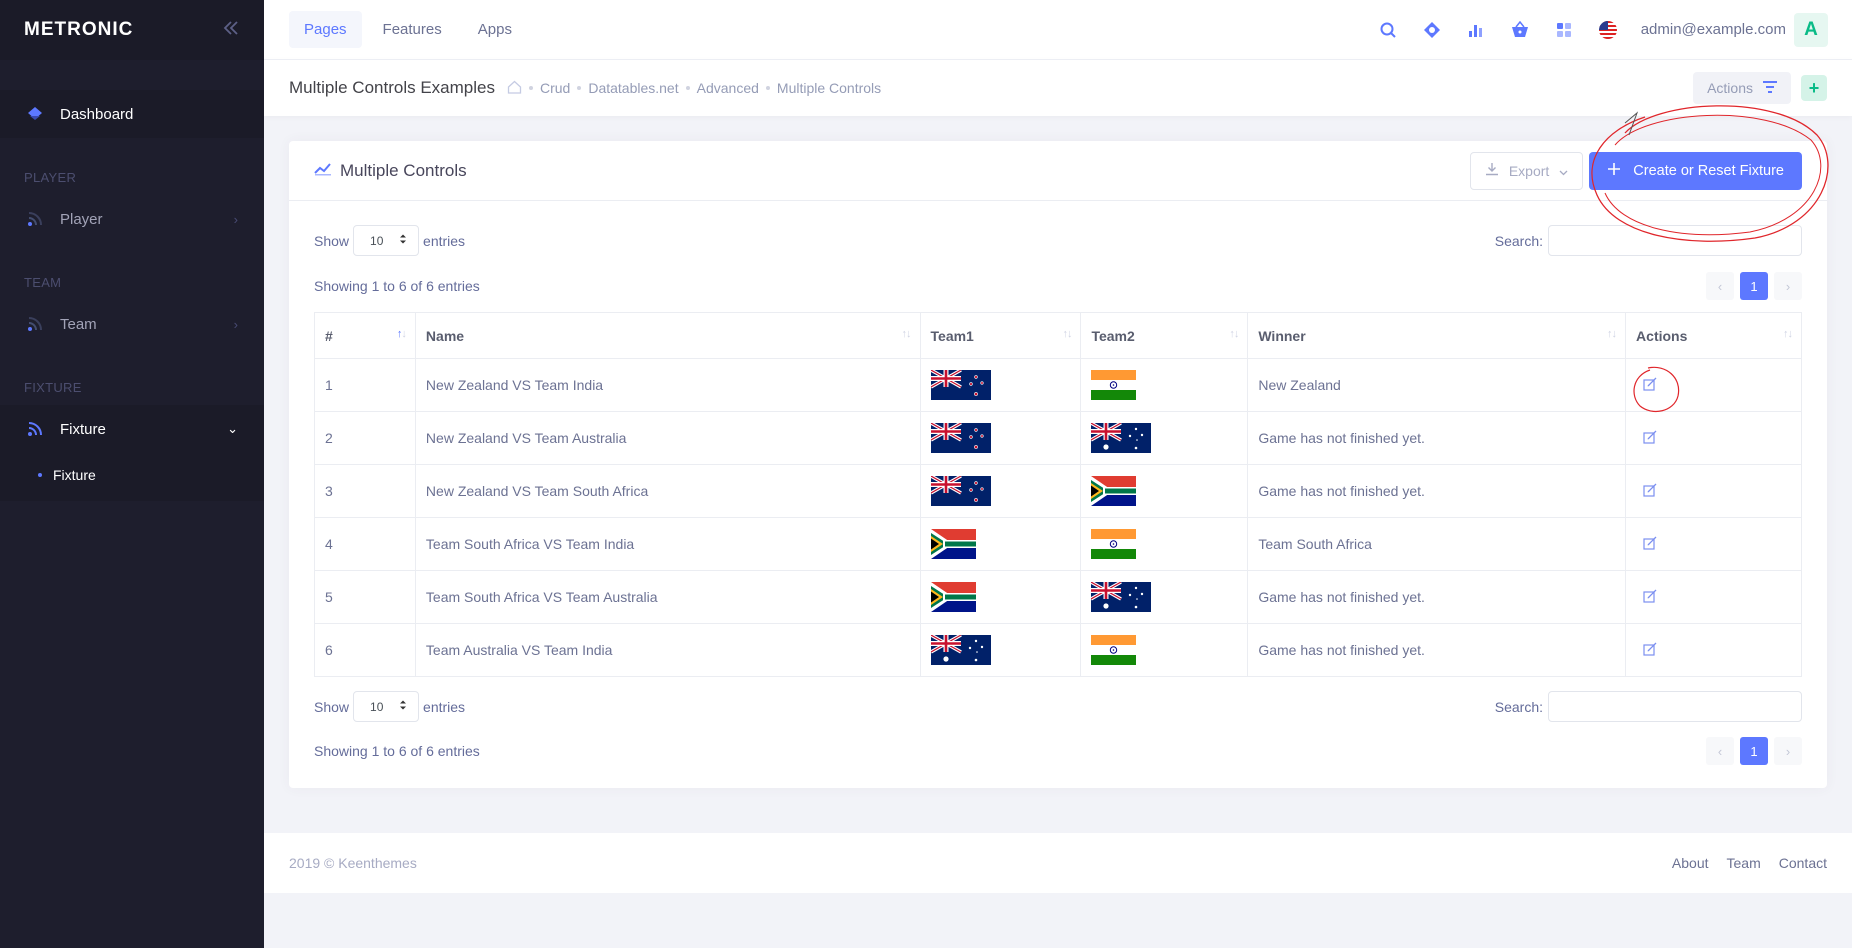  What do you see at coordinates (555, 88) in the screenshot?
I see `breadcrumb-item: Crud` at bounding box center [555, 88].